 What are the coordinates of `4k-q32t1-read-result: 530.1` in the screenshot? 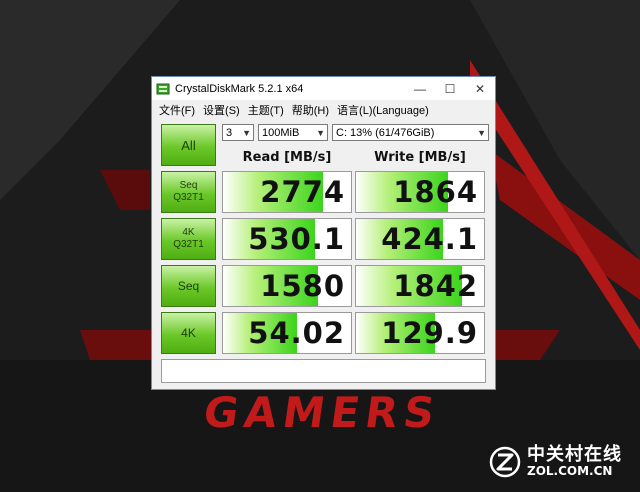 It's located at (287, 239).